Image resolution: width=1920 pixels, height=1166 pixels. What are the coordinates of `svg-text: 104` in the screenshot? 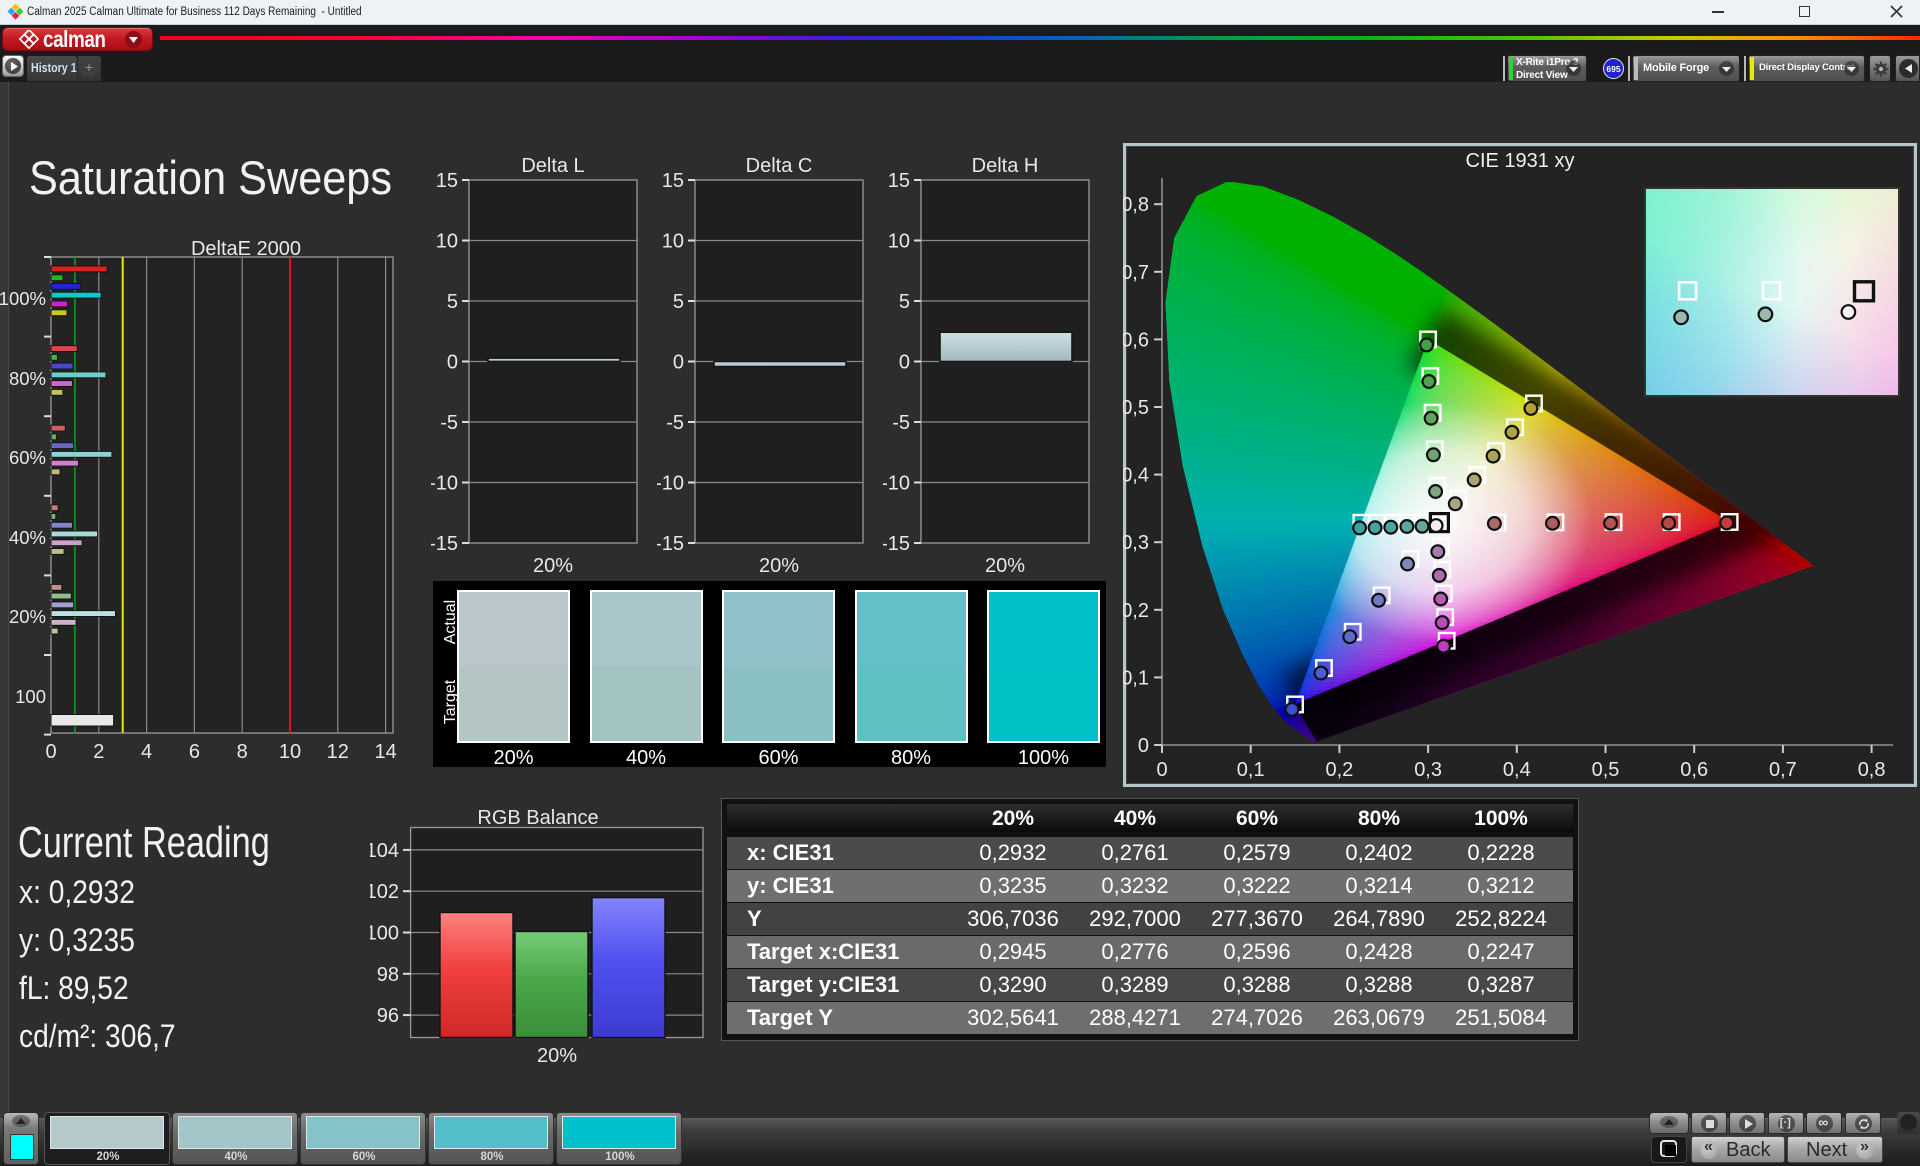 It's located at (384, 851).